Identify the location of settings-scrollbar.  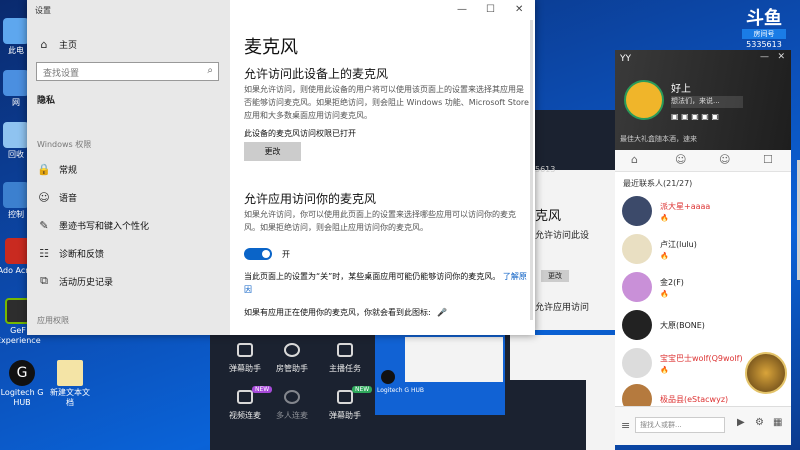
(531, 170).